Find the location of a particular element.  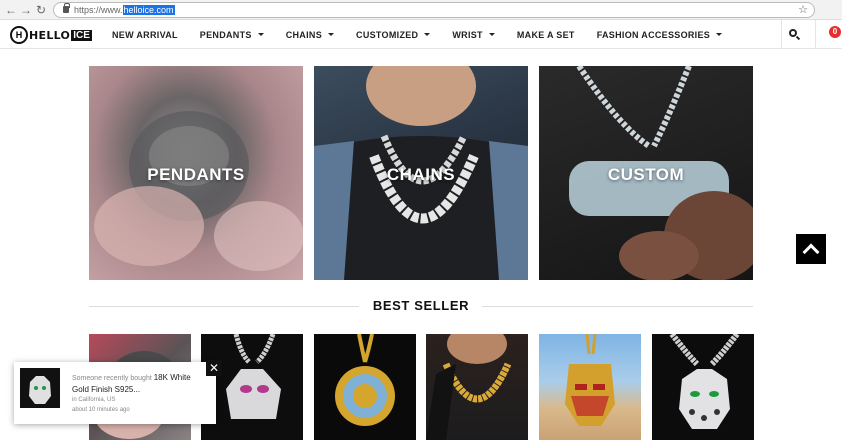

address-bar: https://www.helloice.com ☆ is located at coordinates (434, 10).